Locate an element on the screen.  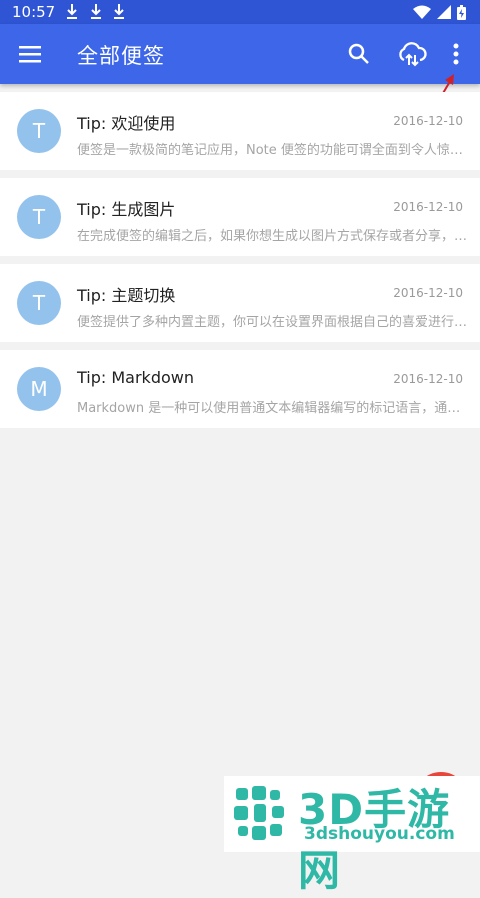
note-title: Tip: 生成图片 is located at coordinates (126, 209).